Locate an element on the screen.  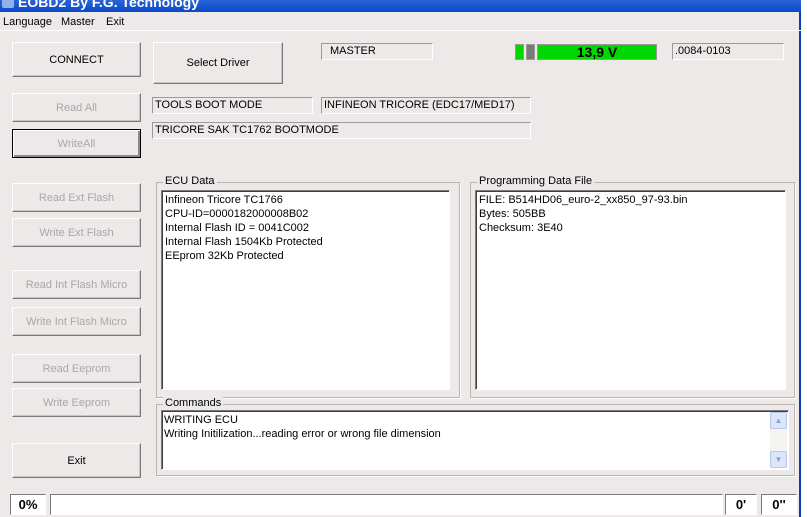
app-icon is located at coordinates (8, 4).